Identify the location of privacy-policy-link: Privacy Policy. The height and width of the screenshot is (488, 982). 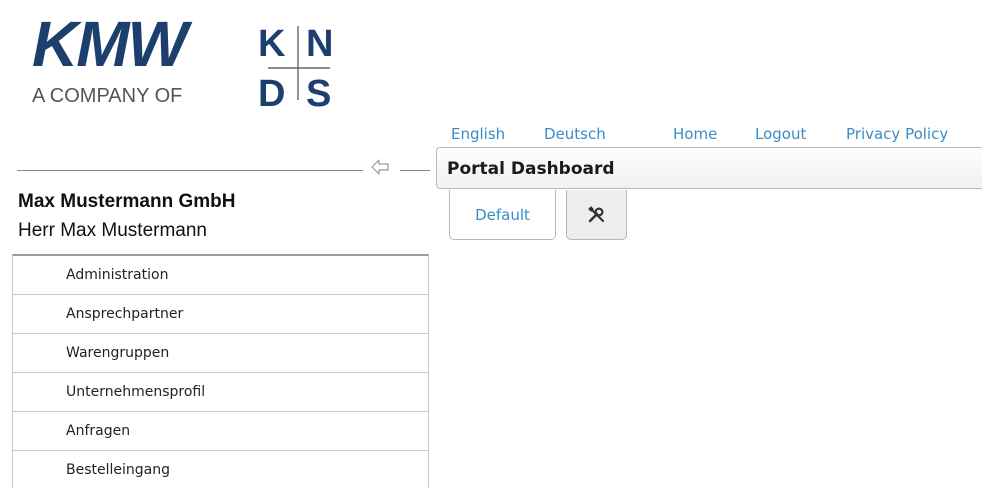
(897, 134).